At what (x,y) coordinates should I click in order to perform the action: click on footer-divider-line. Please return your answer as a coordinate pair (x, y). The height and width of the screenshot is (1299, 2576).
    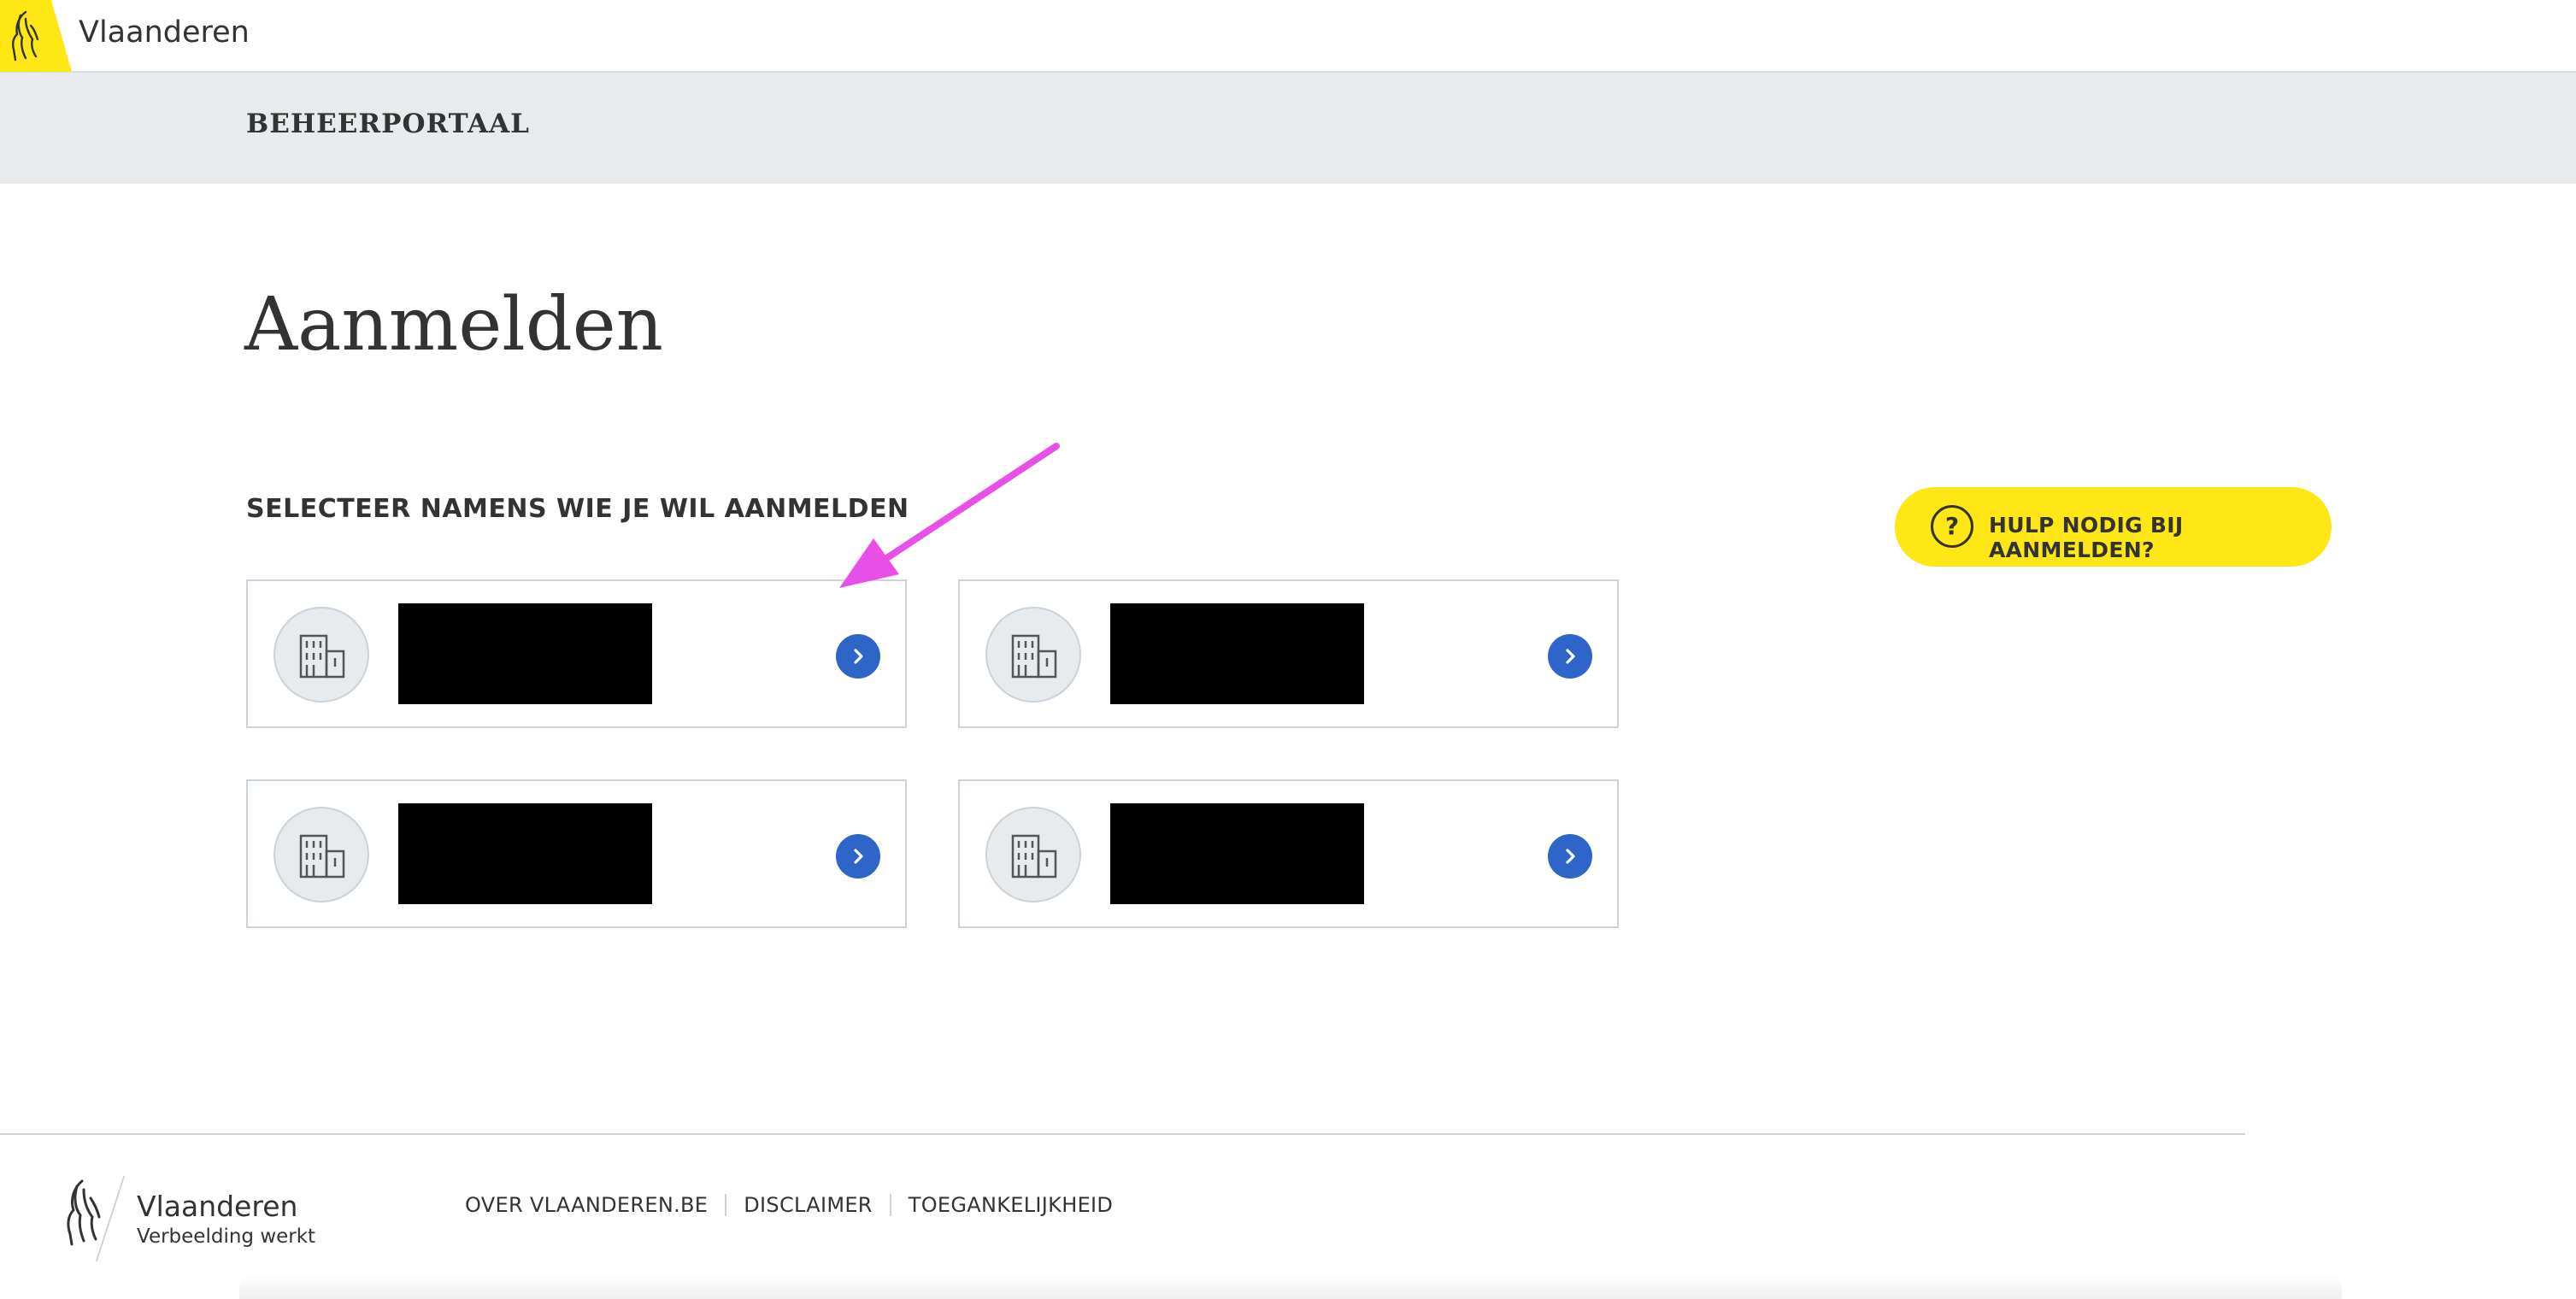
    Looking at the image, I should click on (1122, 1134).